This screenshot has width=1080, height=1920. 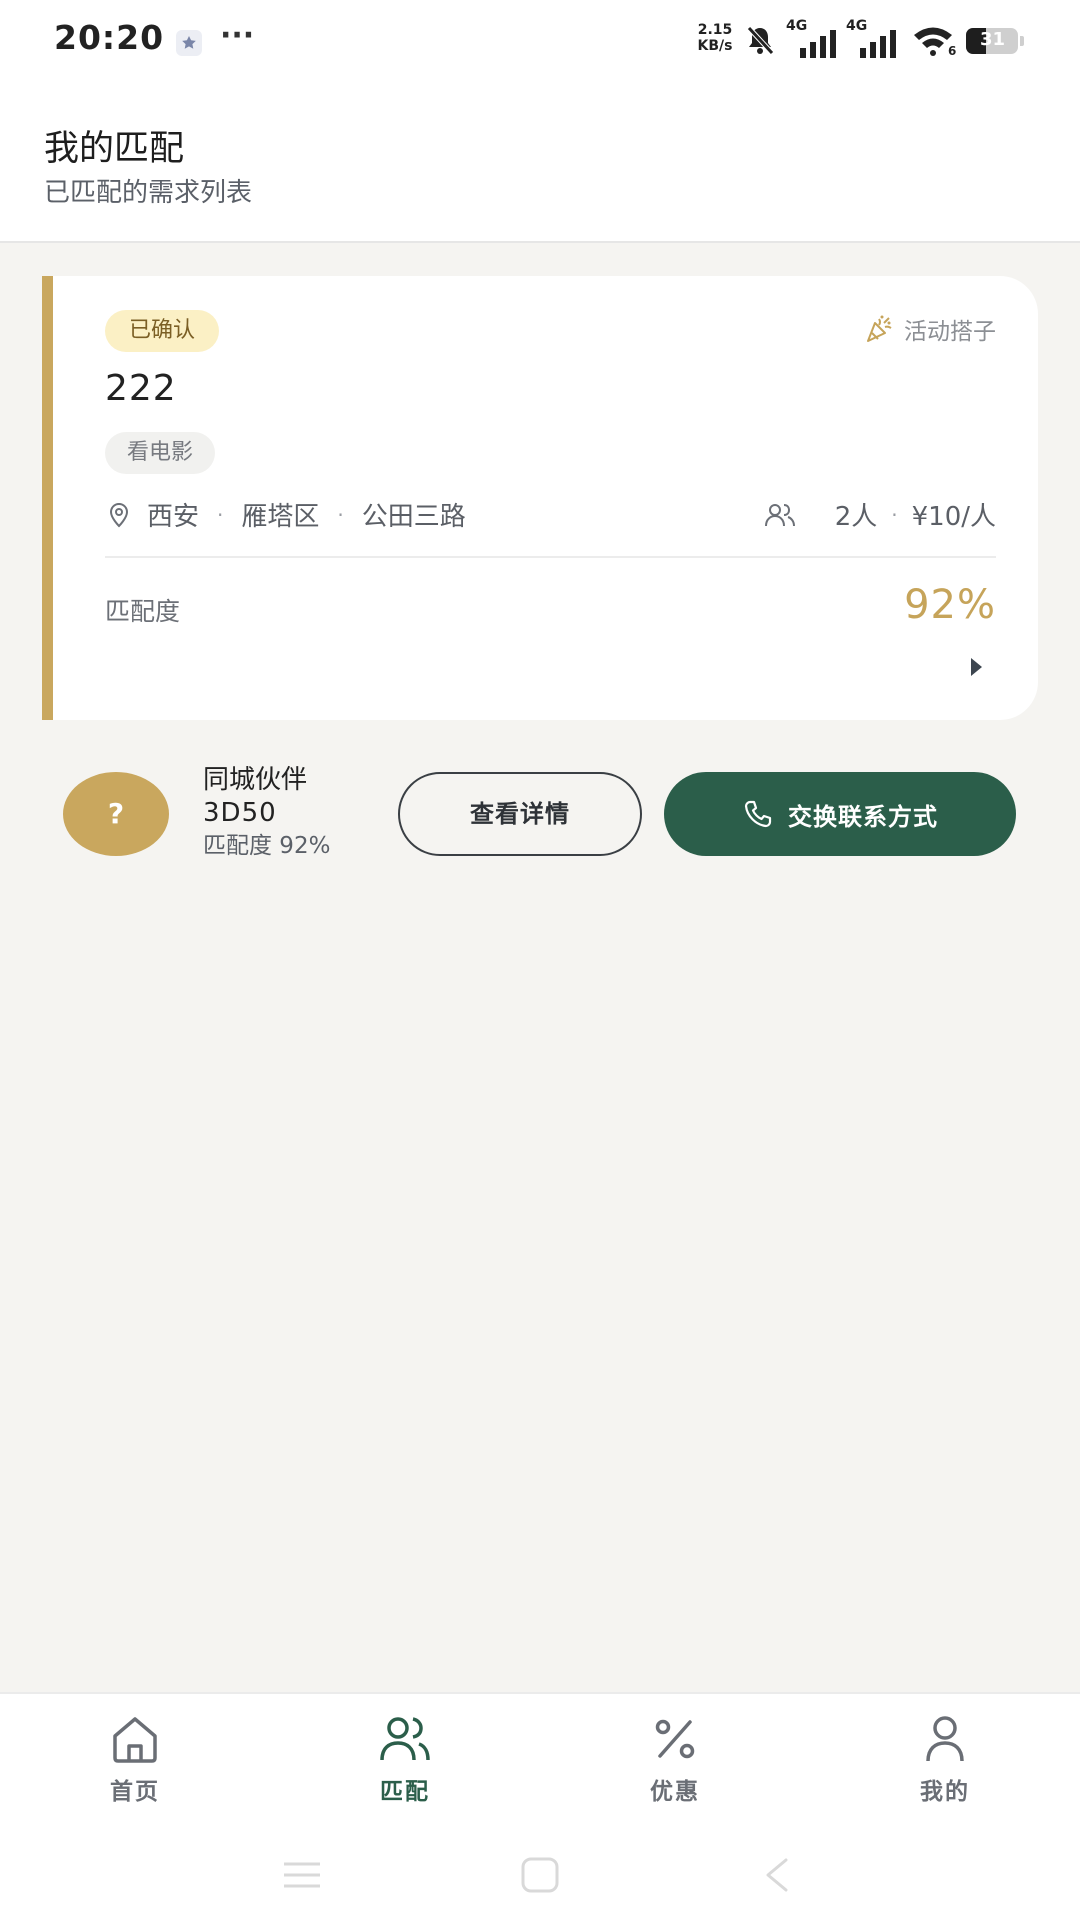 I want to click on location-pin-icon, so click(x=119, y=514).